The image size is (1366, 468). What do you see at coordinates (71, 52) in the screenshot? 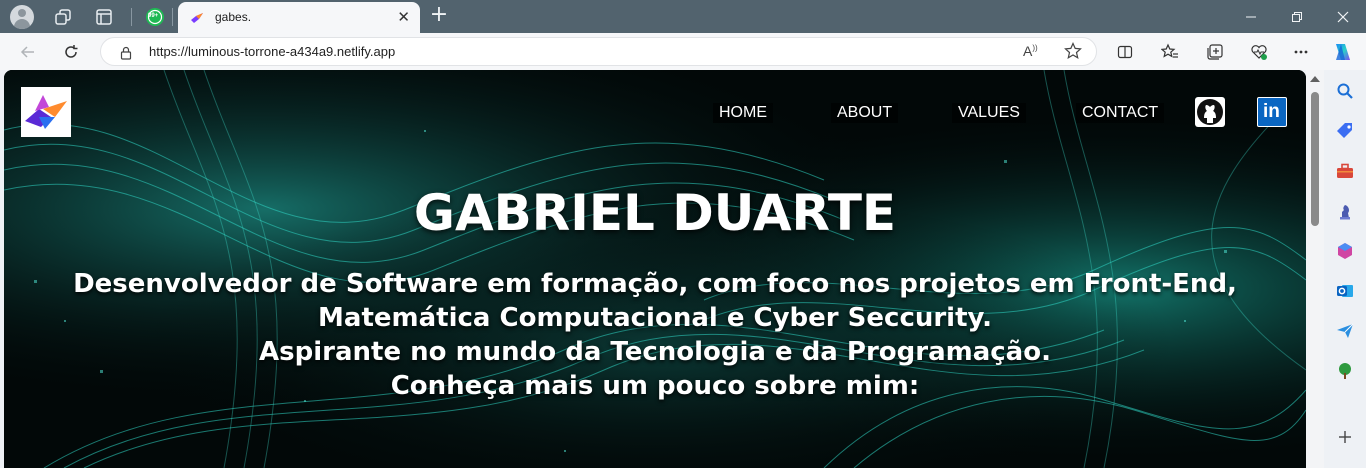
I see `refresh-icon` at bounding box center [71, 52].